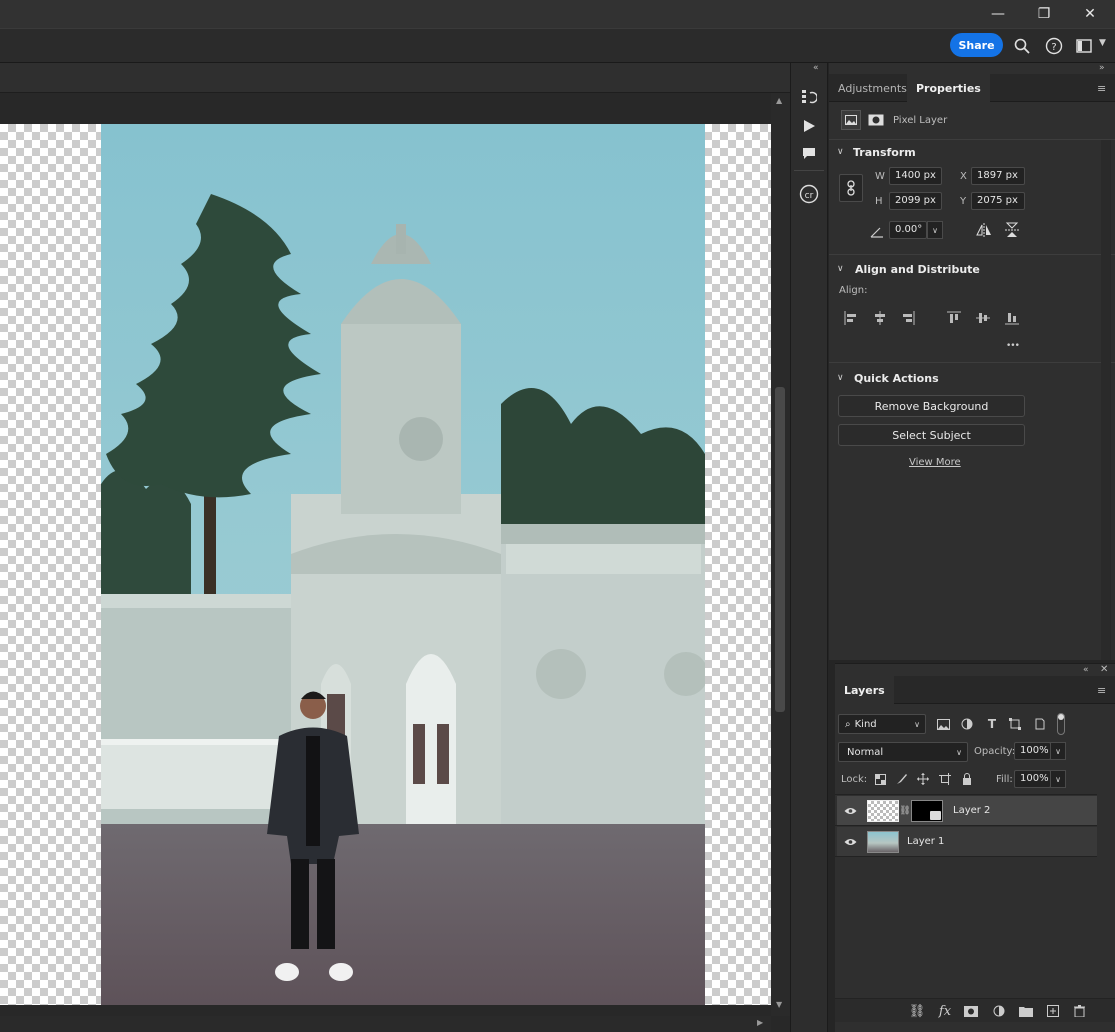 The height and width of the screenshot is (1032, 1115). What do you see at coordinates (1102, 43) in the screenshot?
I see `chevron-down-icon: ▼` at bounding box center [1102, 43].